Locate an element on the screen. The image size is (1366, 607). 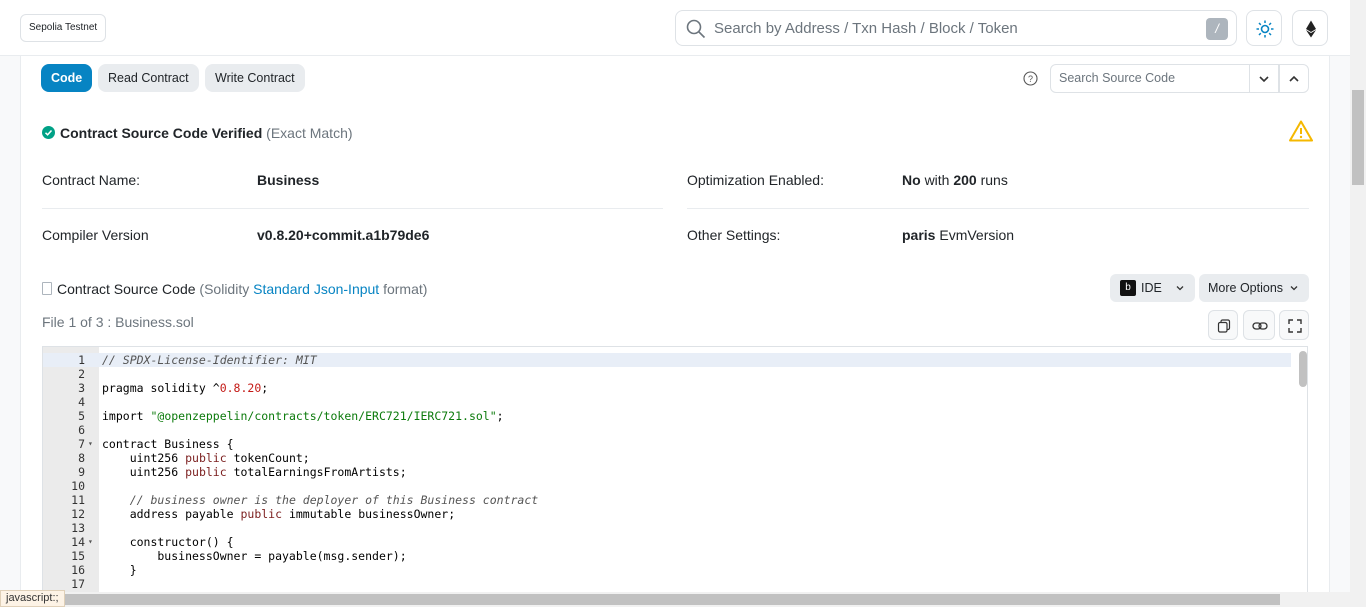
code-line: 3 pragma solidity ^0.8.20; is located at coordinates (667, 388).